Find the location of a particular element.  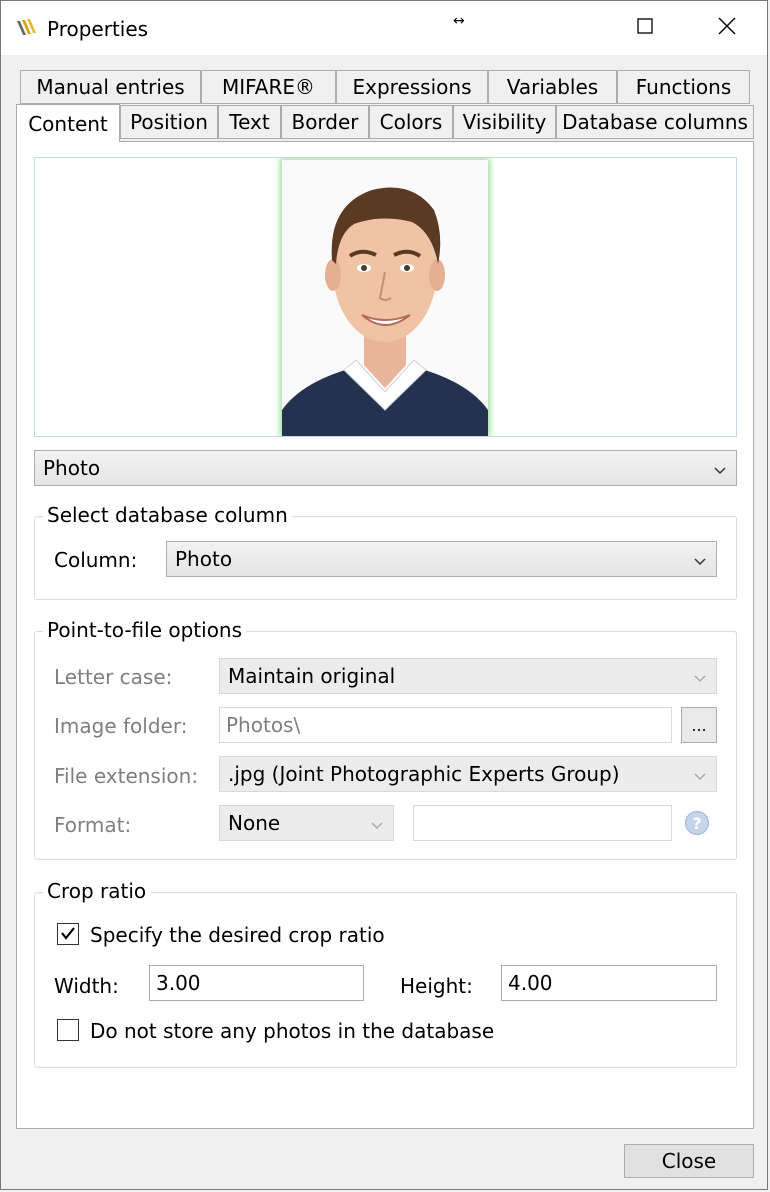

point-to-file-group-title: Point-to-file options is located at coordinates (145, 630).